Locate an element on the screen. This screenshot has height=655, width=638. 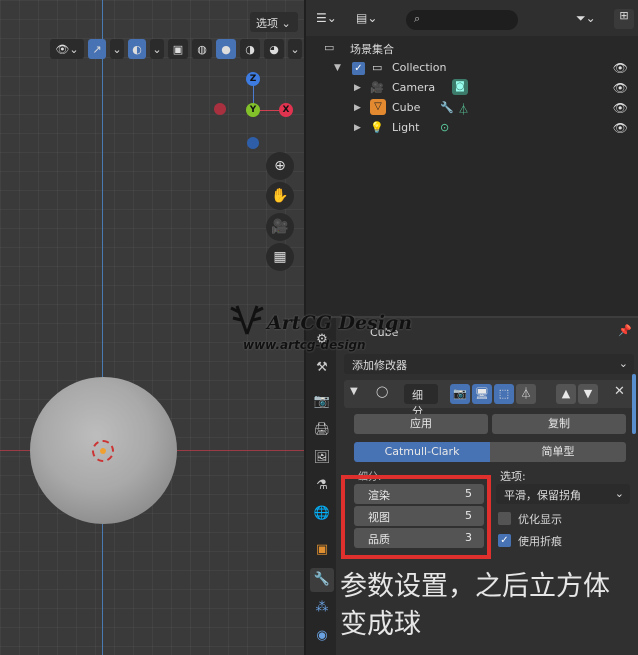
world-tab-icon: 🌐 is located at coordinates (322, 514).